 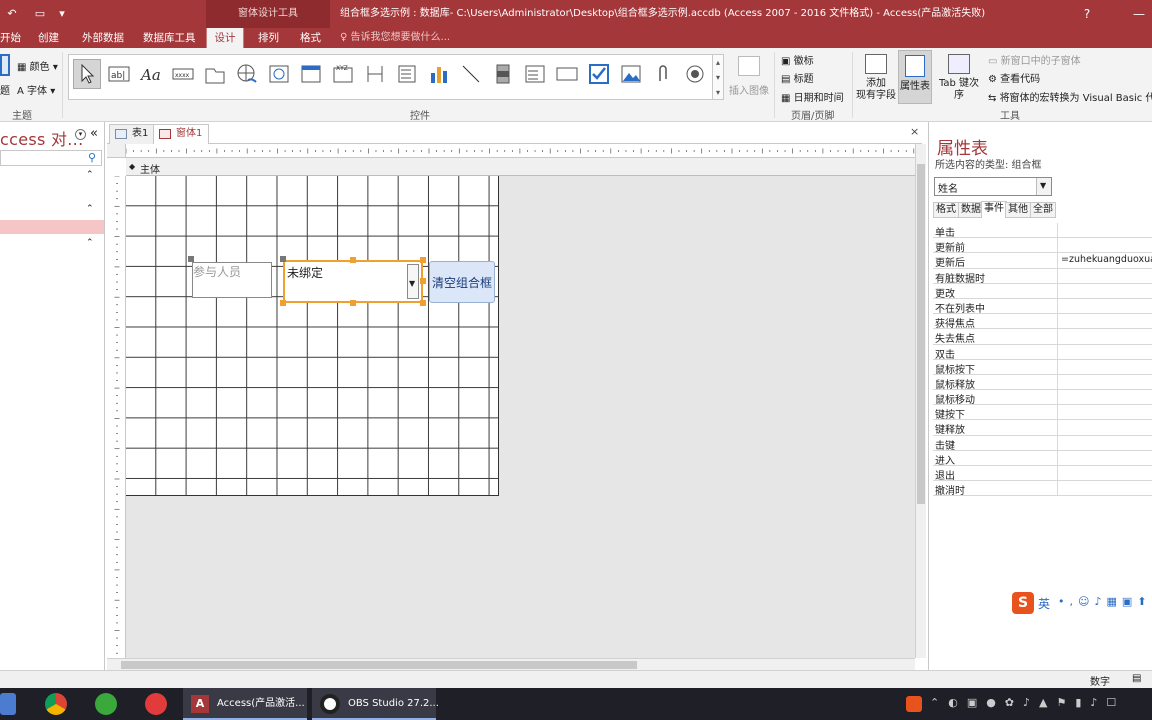 I want to click on sogou-logo-icon: S, so click(x=1023, y=603).